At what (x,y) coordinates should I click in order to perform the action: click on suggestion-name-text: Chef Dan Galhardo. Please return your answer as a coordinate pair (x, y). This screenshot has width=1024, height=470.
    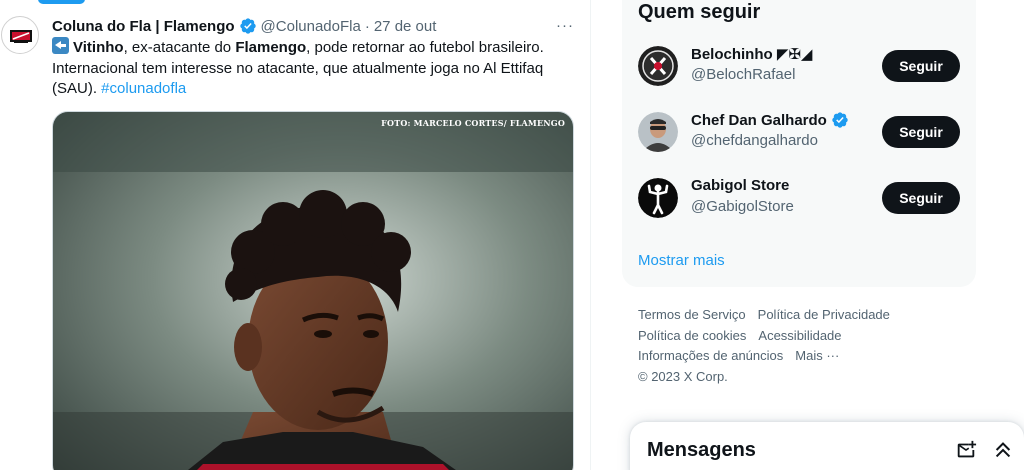
    Looking at the image, I should click on (759, 120).